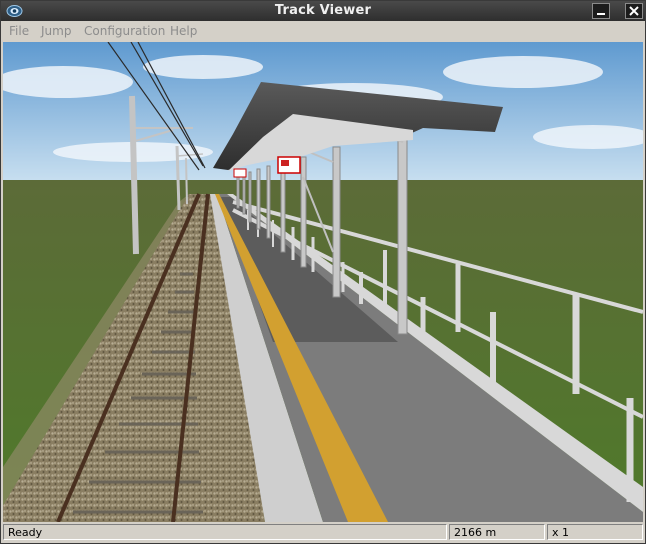 This screenshot has width=646, height=544. I want to click on window-title: Track Viewer, so click(323, 10).